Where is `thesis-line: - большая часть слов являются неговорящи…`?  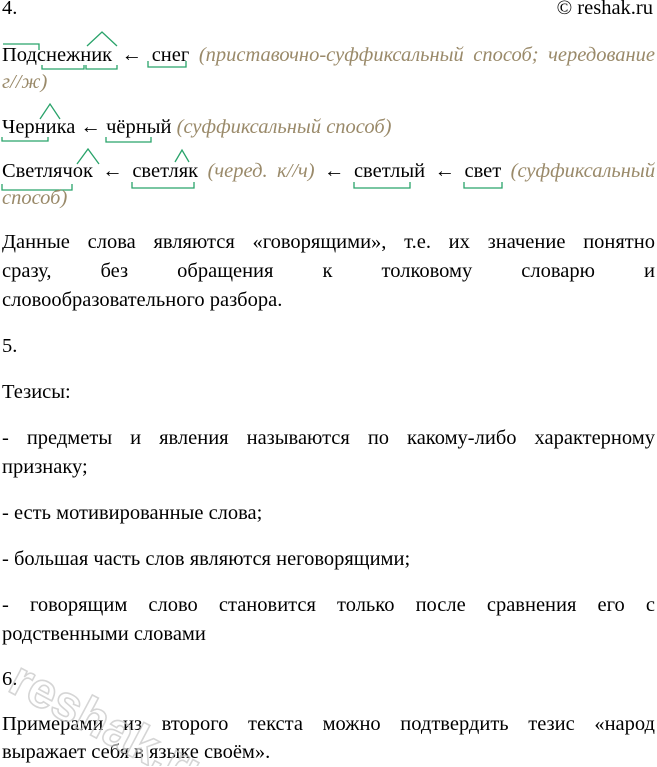
thesis-line: - большая часть слов являются неговорящи… is located at coordinates (206, 559).